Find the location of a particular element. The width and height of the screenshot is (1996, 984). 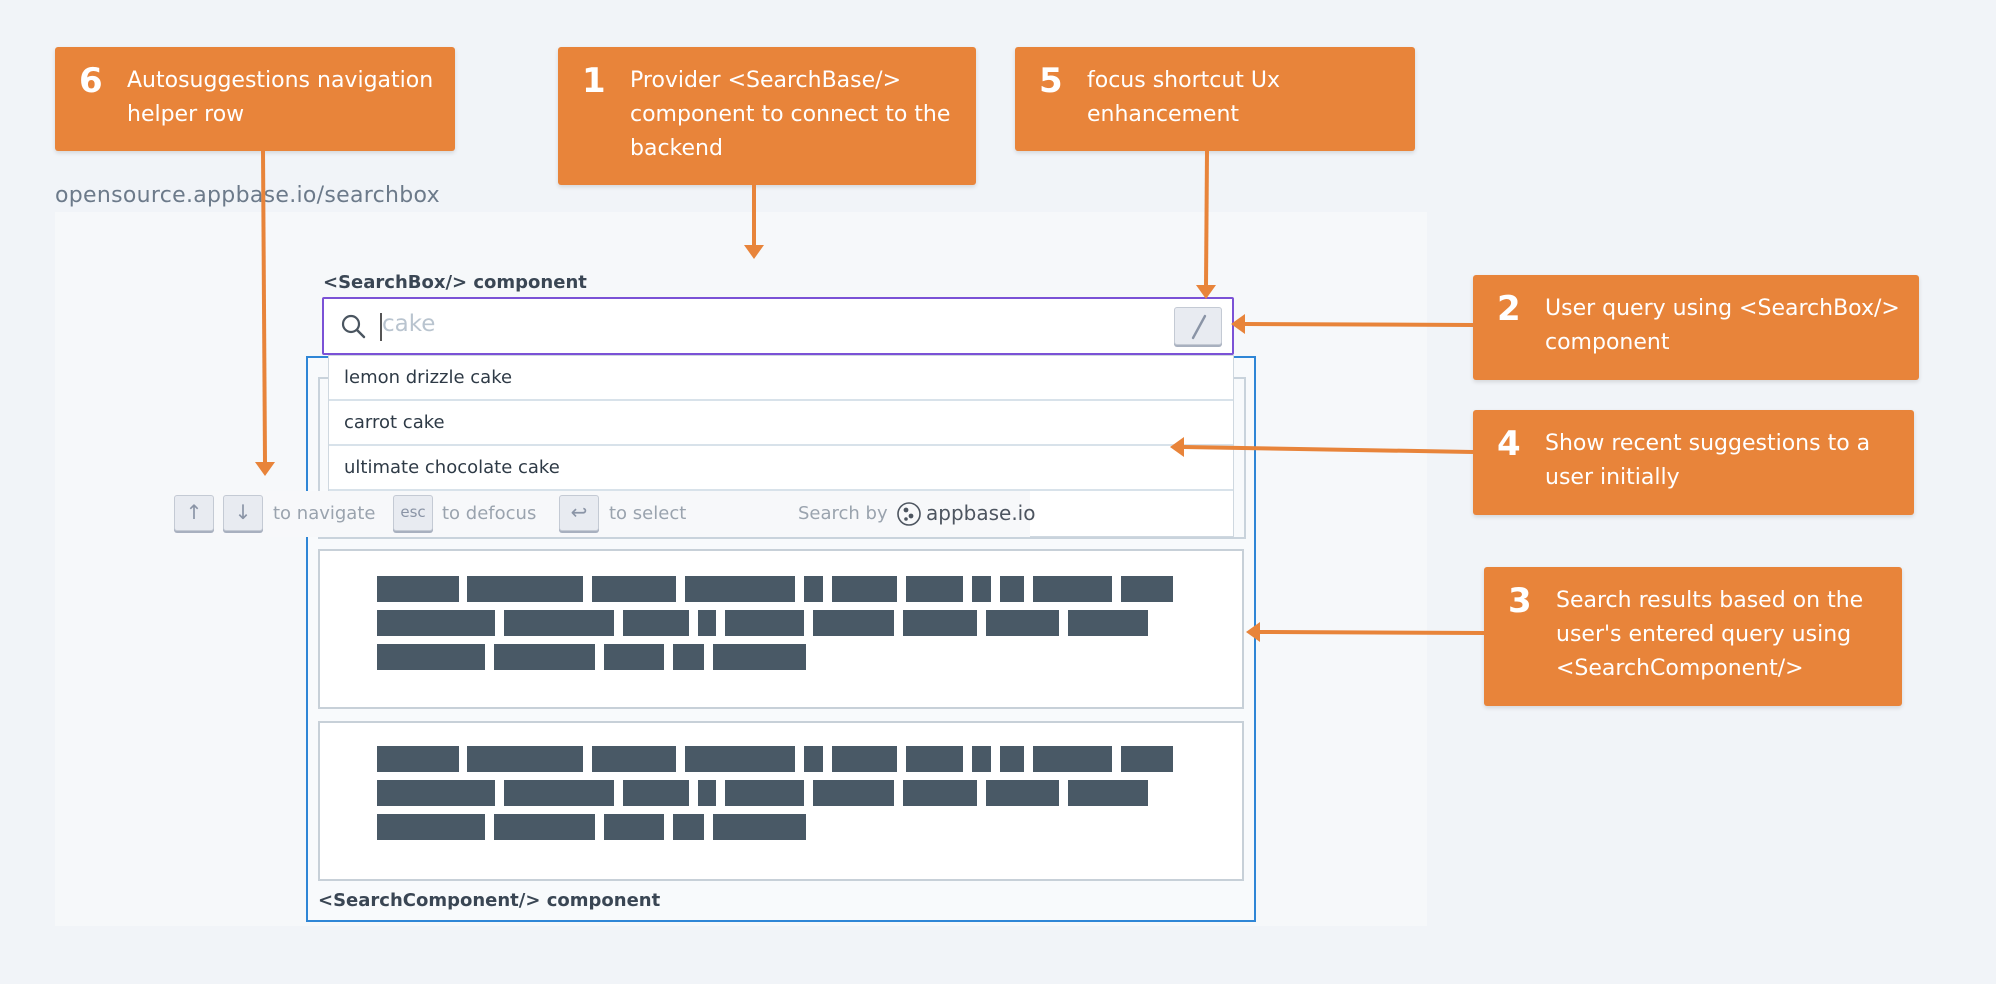

searchcomponent-label: <SearchComponent/> component is located at coordinates (489, 900).